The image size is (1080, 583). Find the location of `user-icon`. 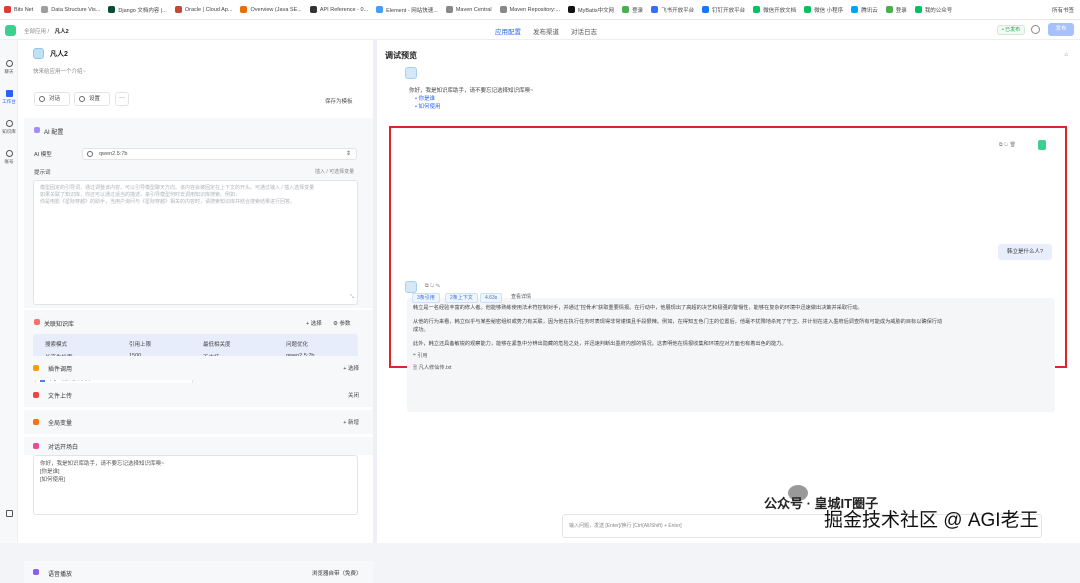

user-icon is located at coordinates (9, 153).